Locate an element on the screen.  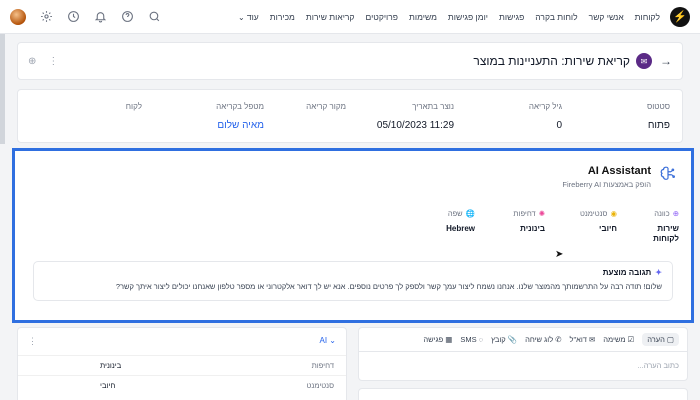
top-icons is located at coordinates (85, 16).